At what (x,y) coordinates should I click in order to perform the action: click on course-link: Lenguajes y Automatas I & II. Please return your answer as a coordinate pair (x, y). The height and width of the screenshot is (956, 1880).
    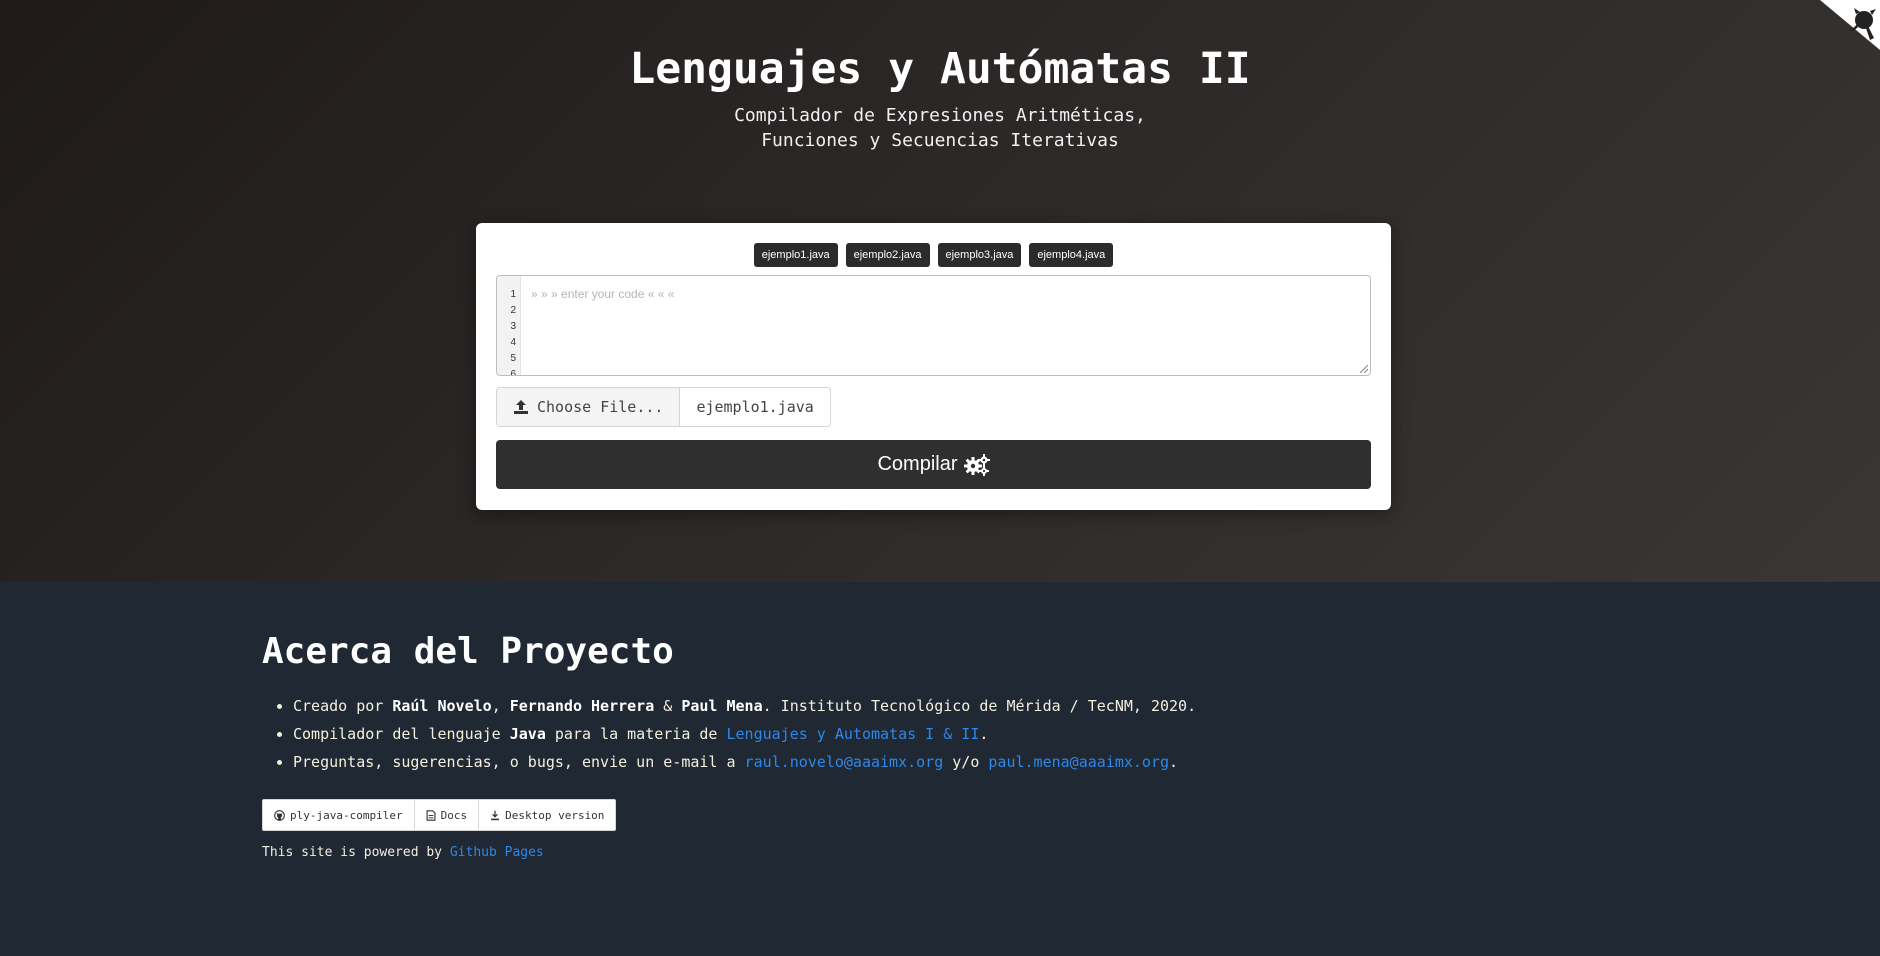
    Looking at the image, I should click on (853, 734).